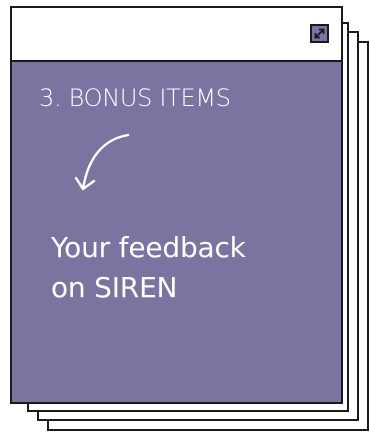 This screenshot has width=370, height=437. What do you see at coordinates (135, 98) in the screenshot?
I see `section-heading: 3. BONUS ITEMS` at bounding box center [135, 98].